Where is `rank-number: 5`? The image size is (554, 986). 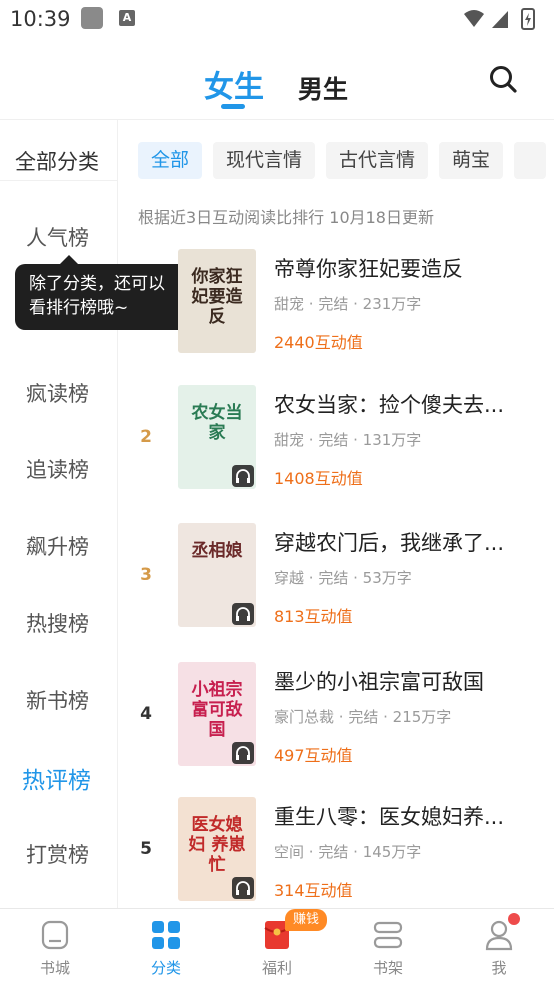
rank-number: 5 is located at coordinates (146, 849).